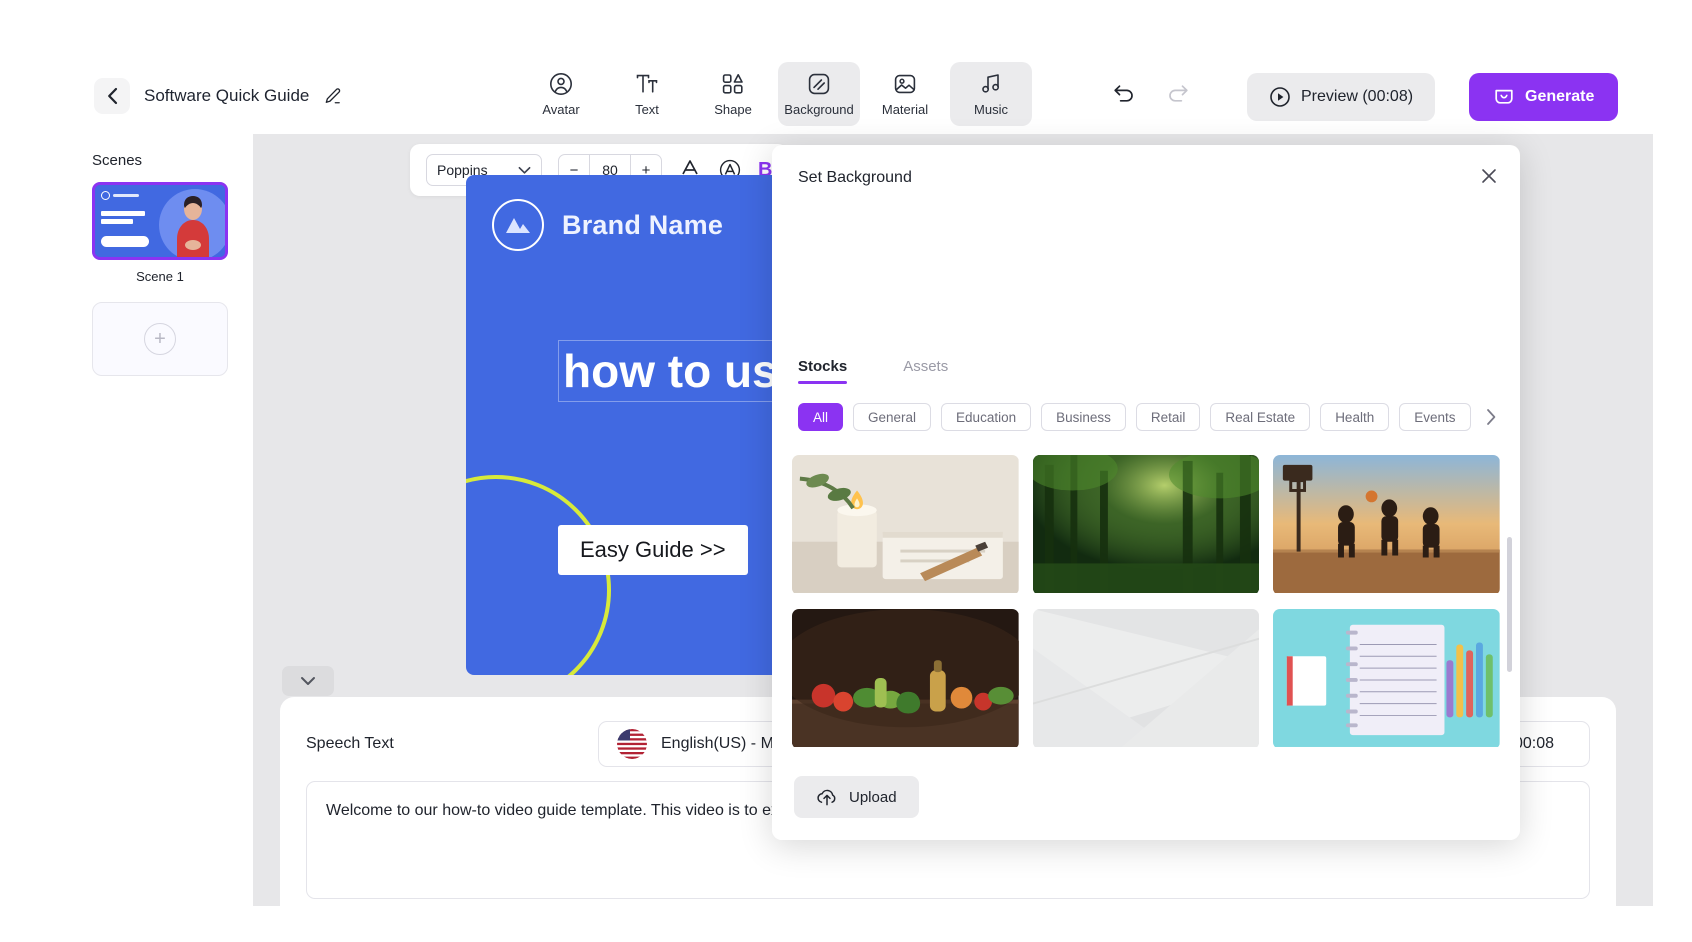 The height and width of the screenshot is (942, 1692). Describe the element at coordinates (826, 797) in the screenshot. I see `cloud-upload-icon` at that location.